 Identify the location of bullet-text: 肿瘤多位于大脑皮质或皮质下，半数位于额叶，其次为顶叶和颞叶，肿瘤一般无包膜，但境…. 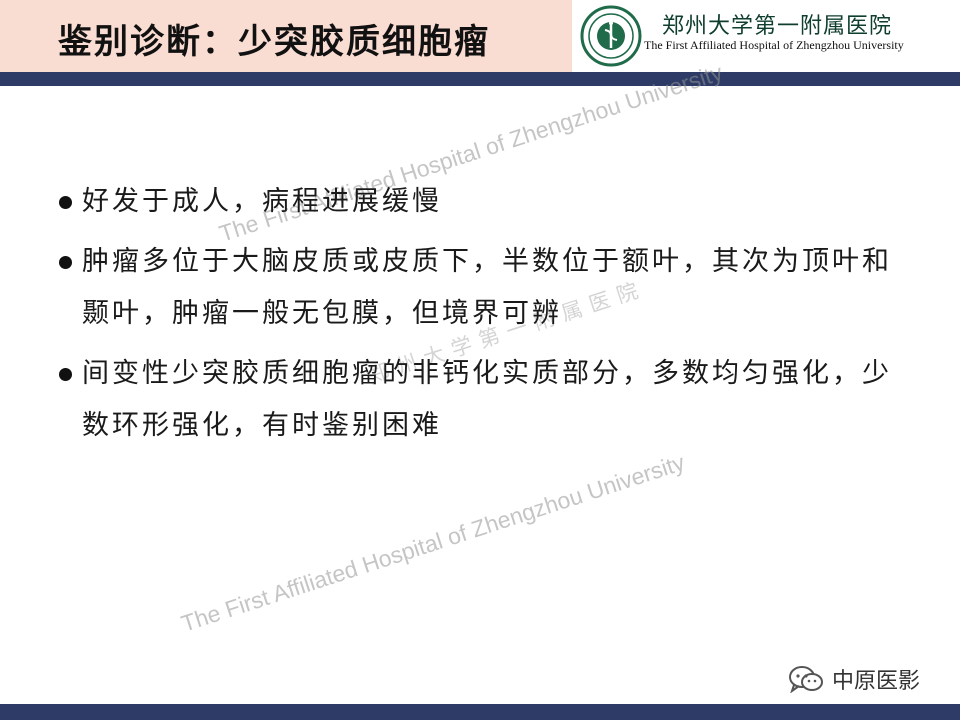
(487, 287).